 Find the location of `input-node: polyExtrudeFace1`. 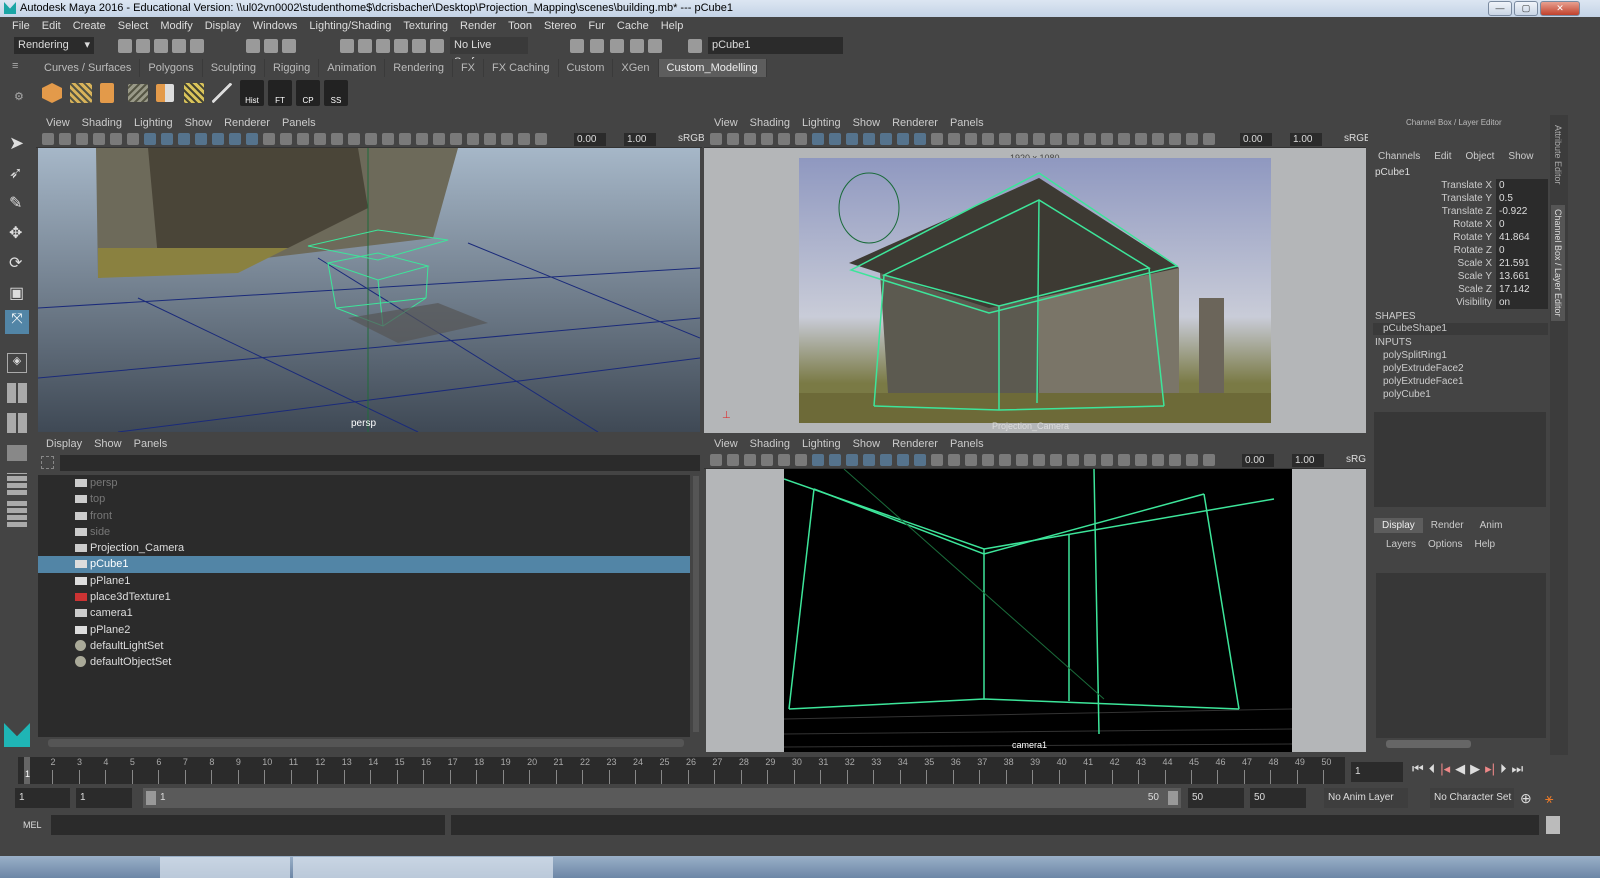

input-node: polyExtrudeFace1 is located at coordinates (1423, 381).